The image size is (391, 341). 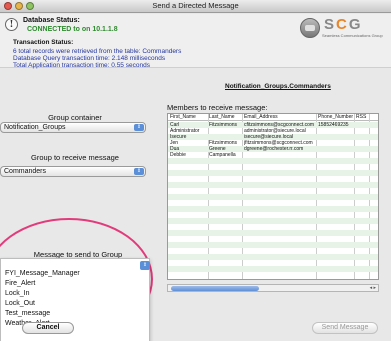 I want to click on notification-path: Notification_Groups.Commanders, so click(x=278, y=86).